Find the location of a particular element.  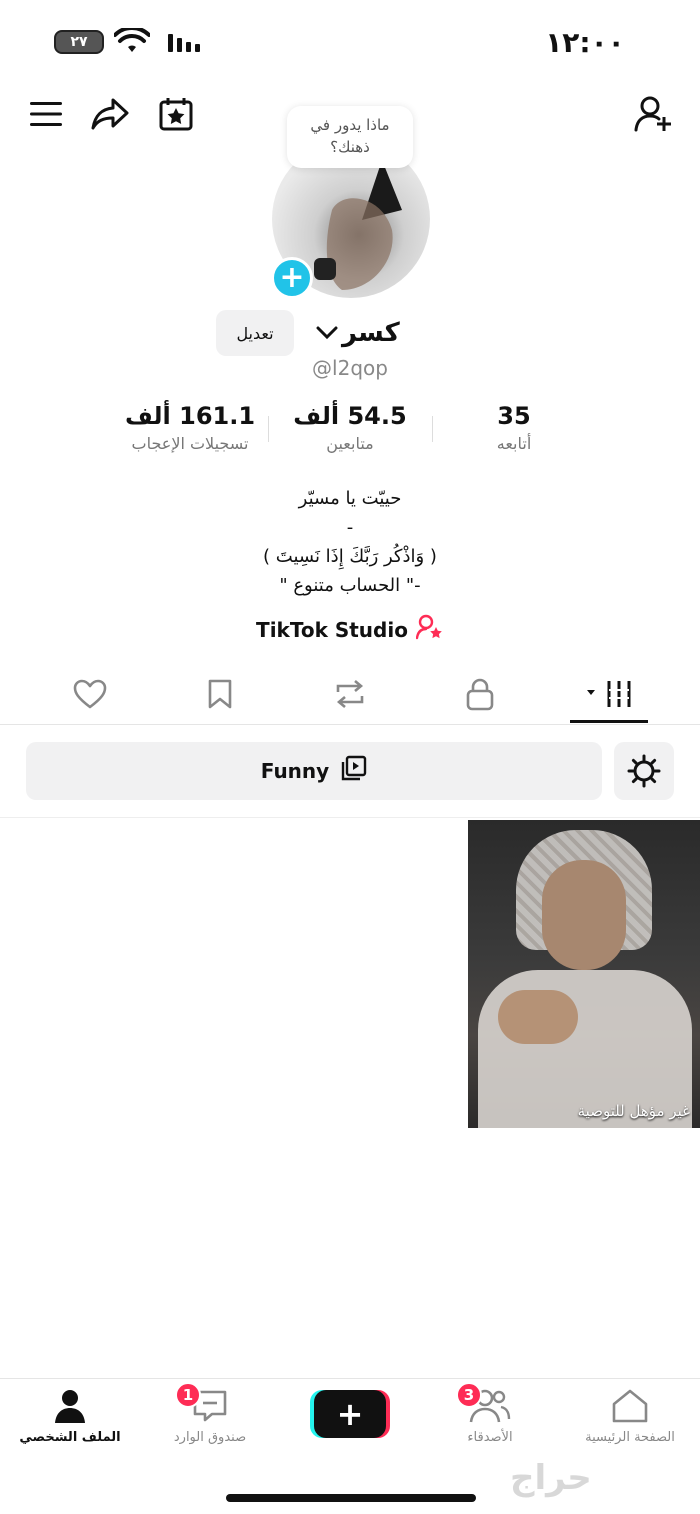

battery-icon: ٢٧ is located at coordinates (79, 42).